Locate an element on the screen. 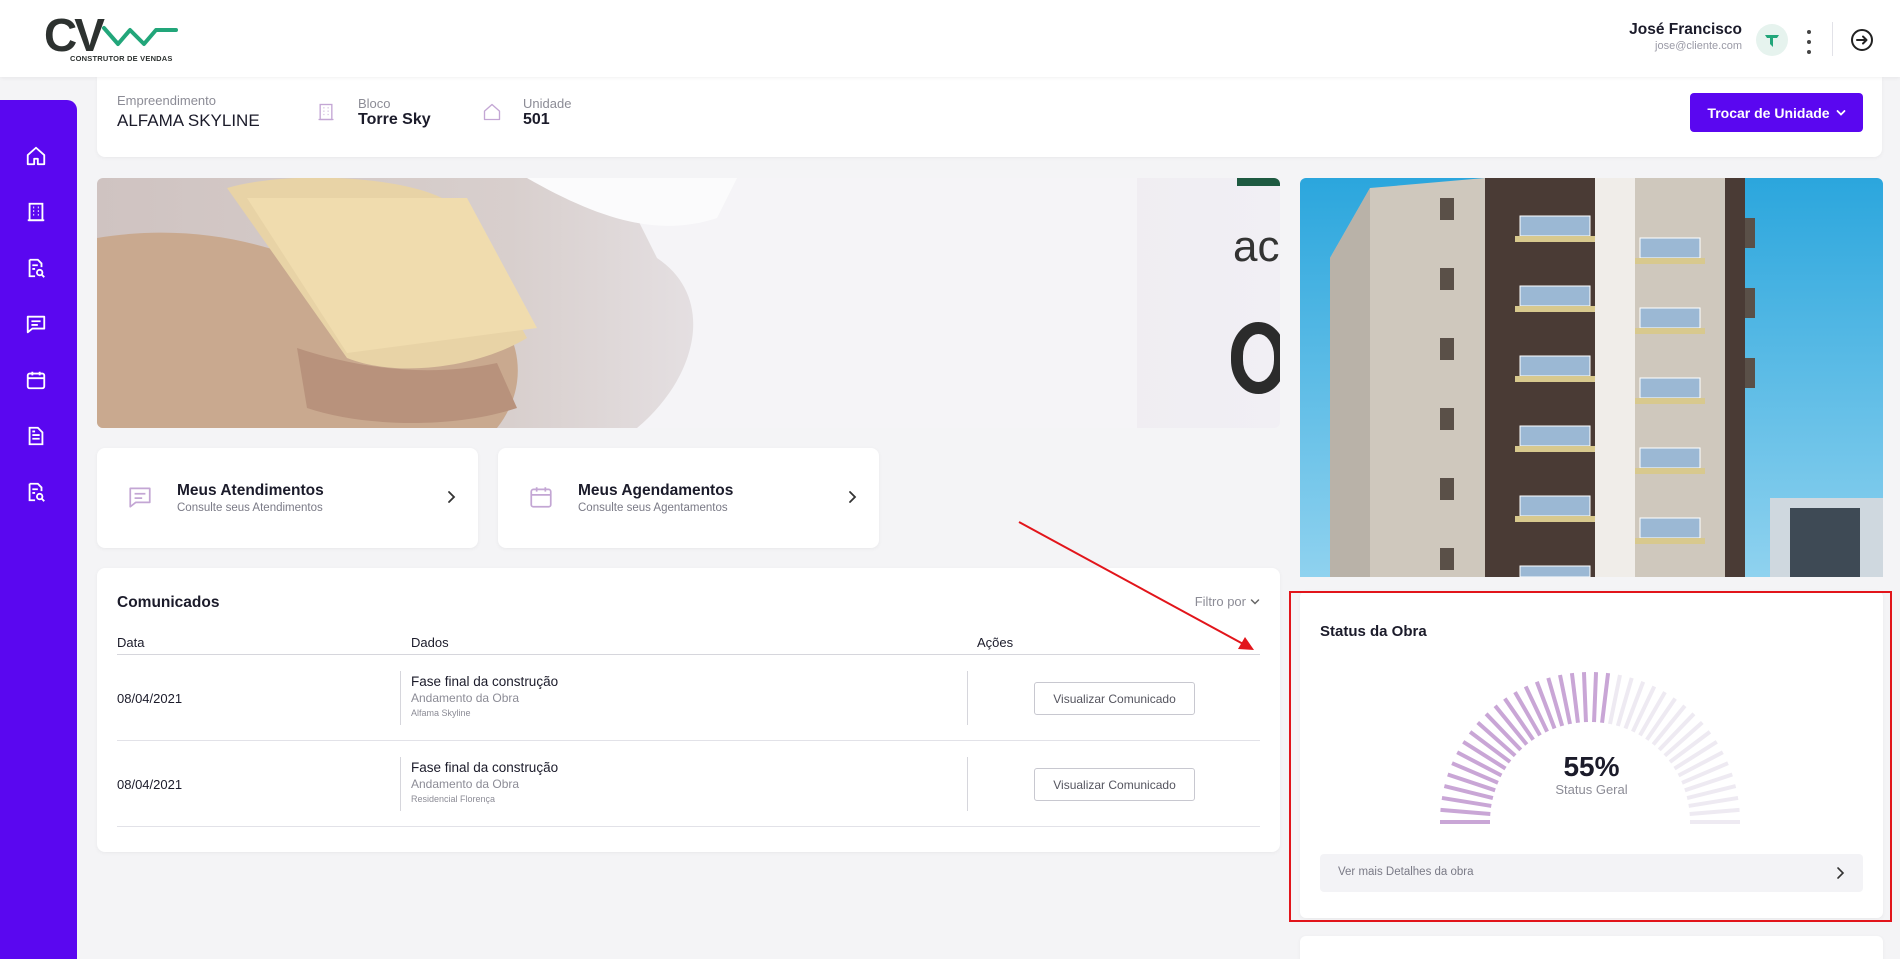 This screenshot has height=959, width=1900. column-header-acoes: Ações is located at coordinates (995, 642).